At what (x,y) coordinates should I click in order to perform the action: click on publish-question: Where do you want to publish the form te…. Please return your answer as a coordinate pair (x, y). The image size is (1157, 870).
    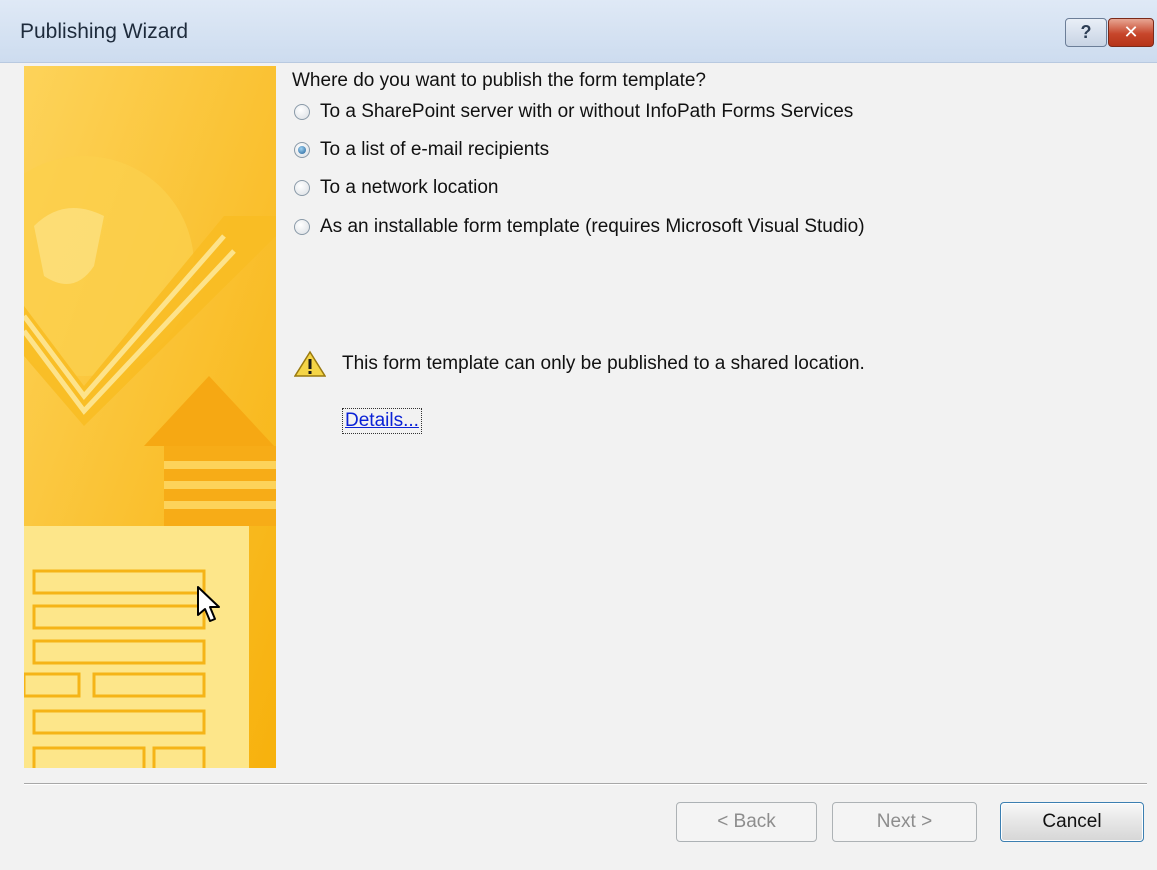
    Looking at the image, I should click on (499, 80).